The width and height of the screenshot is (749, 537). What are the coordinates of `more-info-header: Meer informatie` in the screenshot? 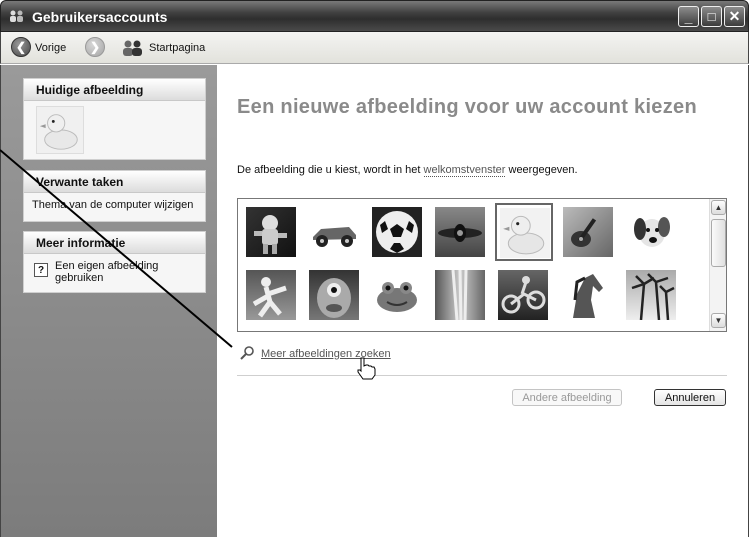 It's located at (114, 243).